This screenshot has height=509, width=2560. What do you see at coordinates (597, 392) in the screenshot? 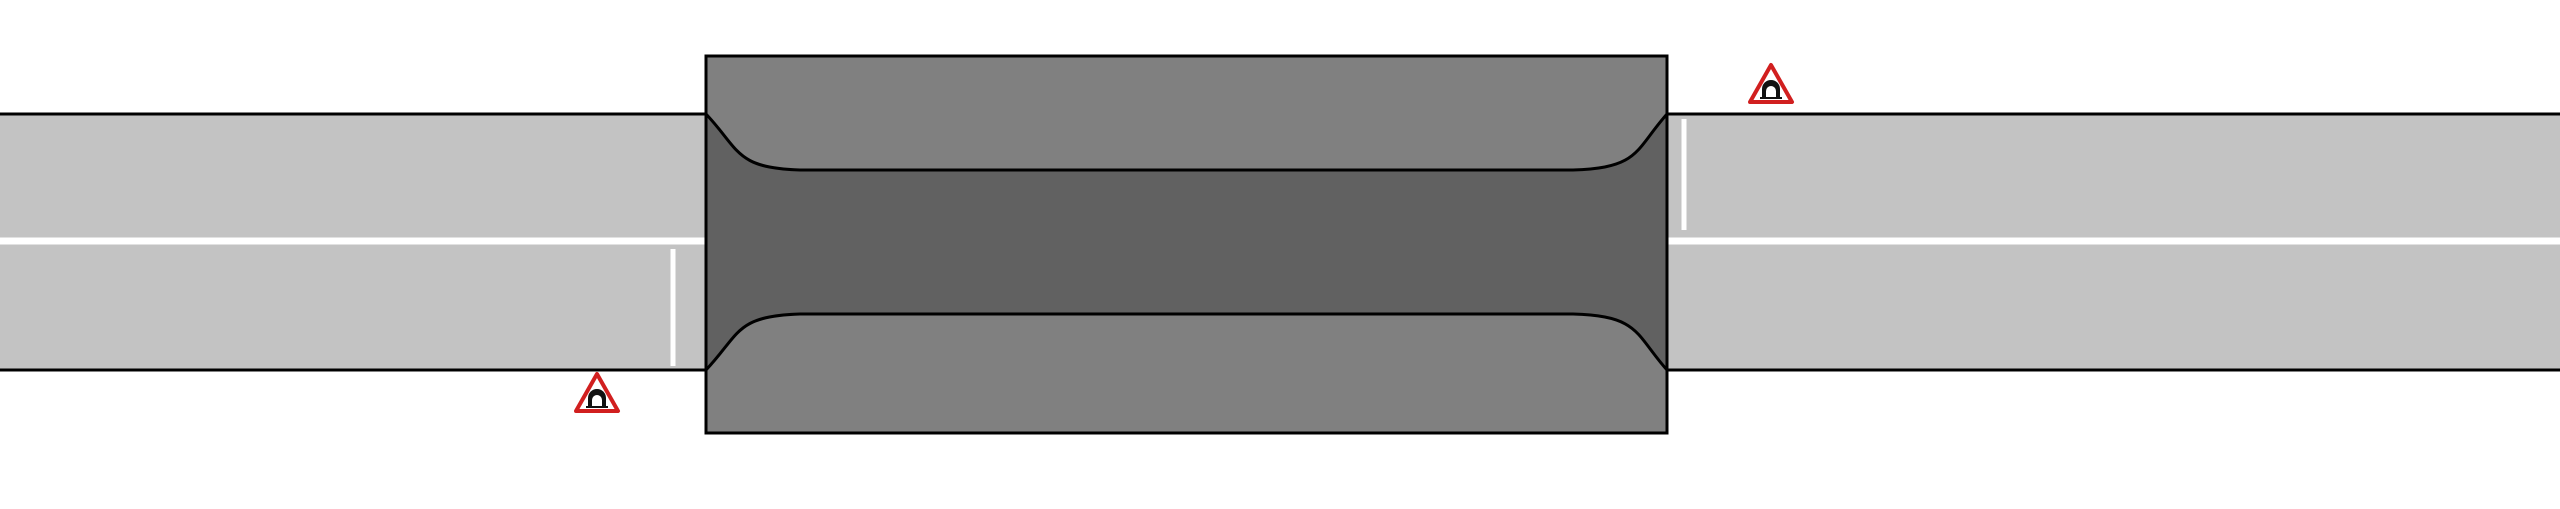
I see `sign-west` at bounding box center [597, 392].